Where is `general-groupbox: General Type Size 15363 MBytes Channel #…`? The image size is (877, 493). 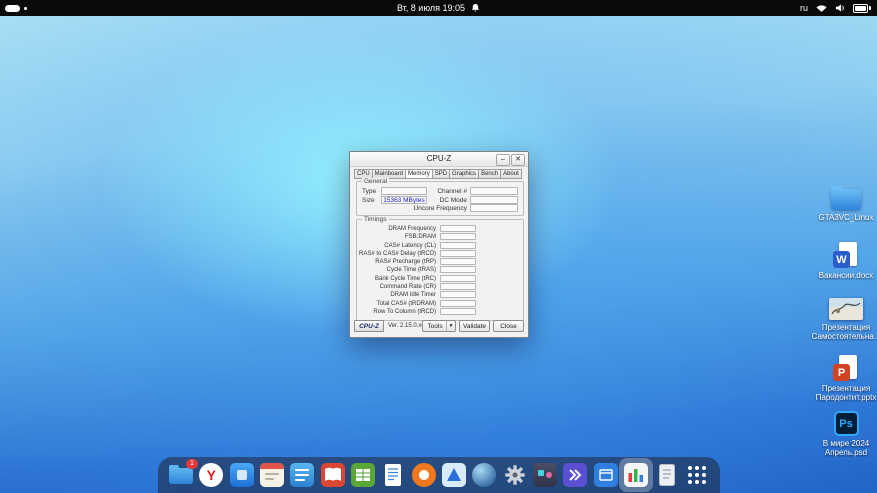
general-groupbox: General Type Size 15363 MBytes Channel #… is located at coordinates (440, 197).